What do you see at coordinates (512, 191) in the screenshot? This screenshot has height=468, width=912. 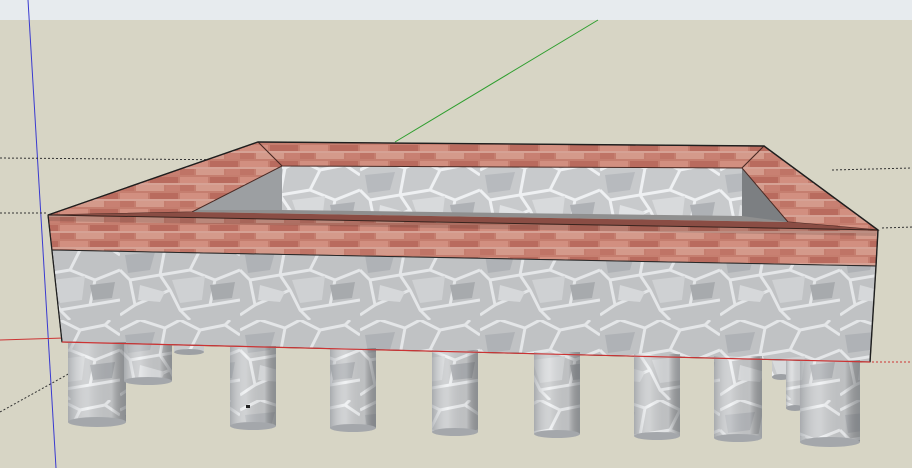 I see `inner-back-wall` at bounding box center [512, 191].